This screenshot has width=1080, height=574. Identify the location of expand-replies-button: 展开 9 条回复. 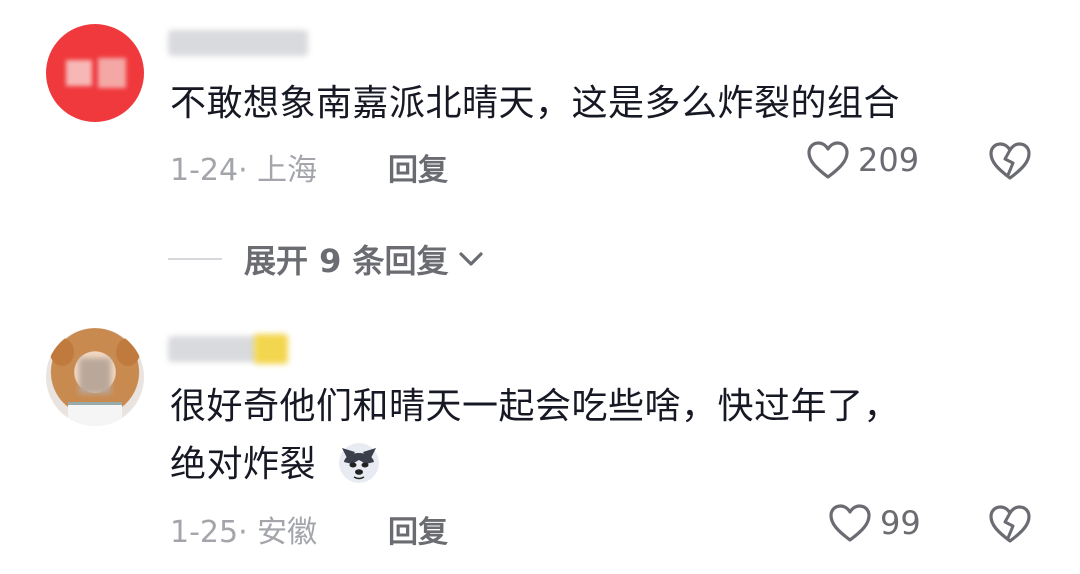
(326, 259).